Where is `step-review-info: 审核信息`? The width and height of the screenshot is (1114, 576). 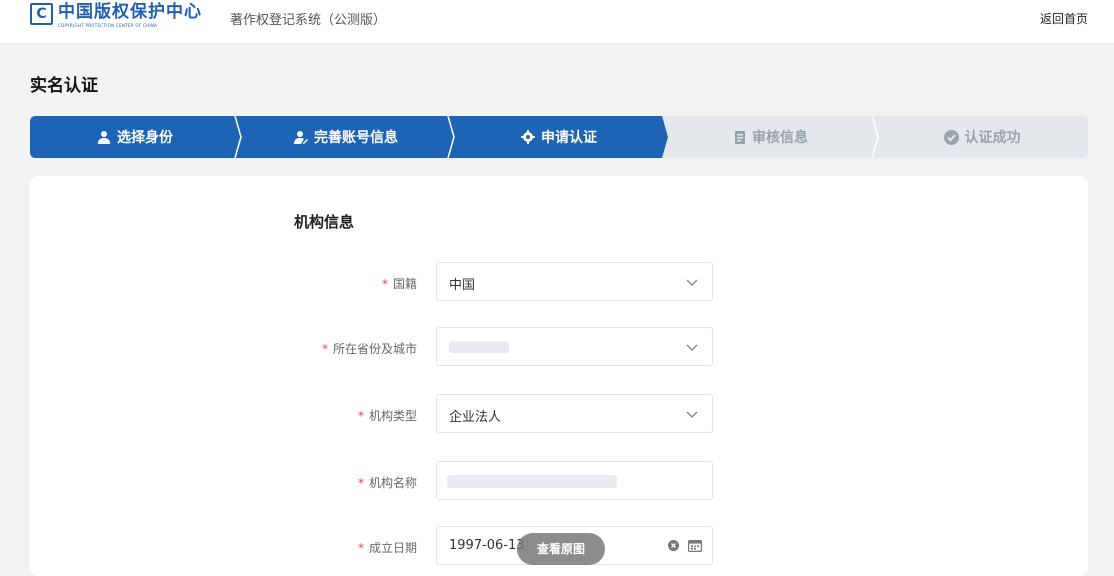 step-review-info: 审核信息 is located at coordinates (771, 137).